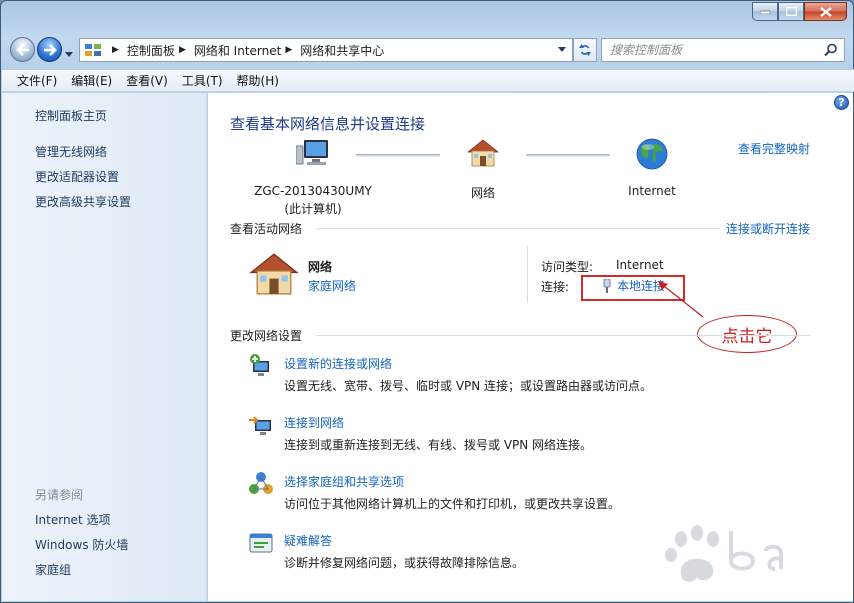  What do you see at coordinates (438, 445) in the screenshot?
I see `task-connect-network-desc: 连接到或重新连接到无线、有线、拨号或 VPN 网络连接。` at bounding box center [438, 445].